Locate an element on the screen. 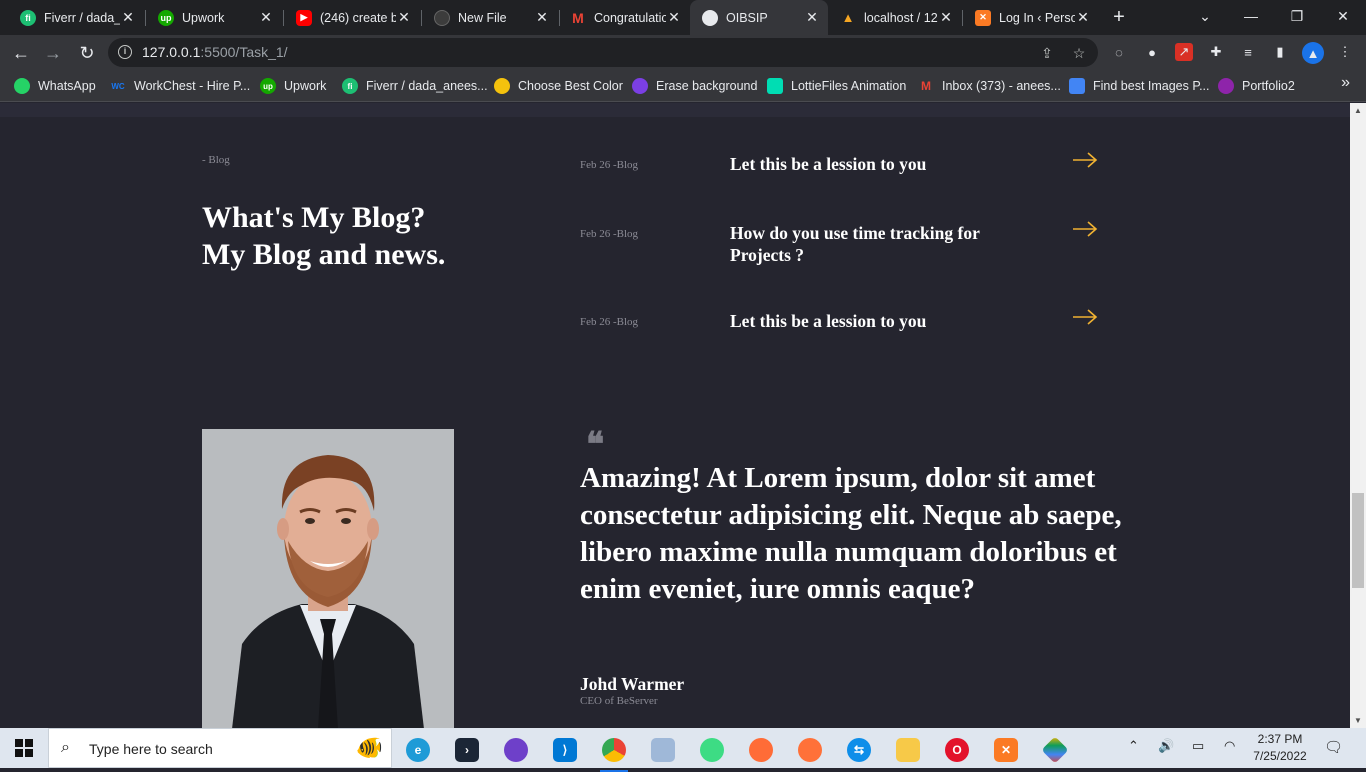 Image resolution: width=1366 pixels, height=772 pixels. side-panel-icon: ▮ is located at coordinates (1280, 52).